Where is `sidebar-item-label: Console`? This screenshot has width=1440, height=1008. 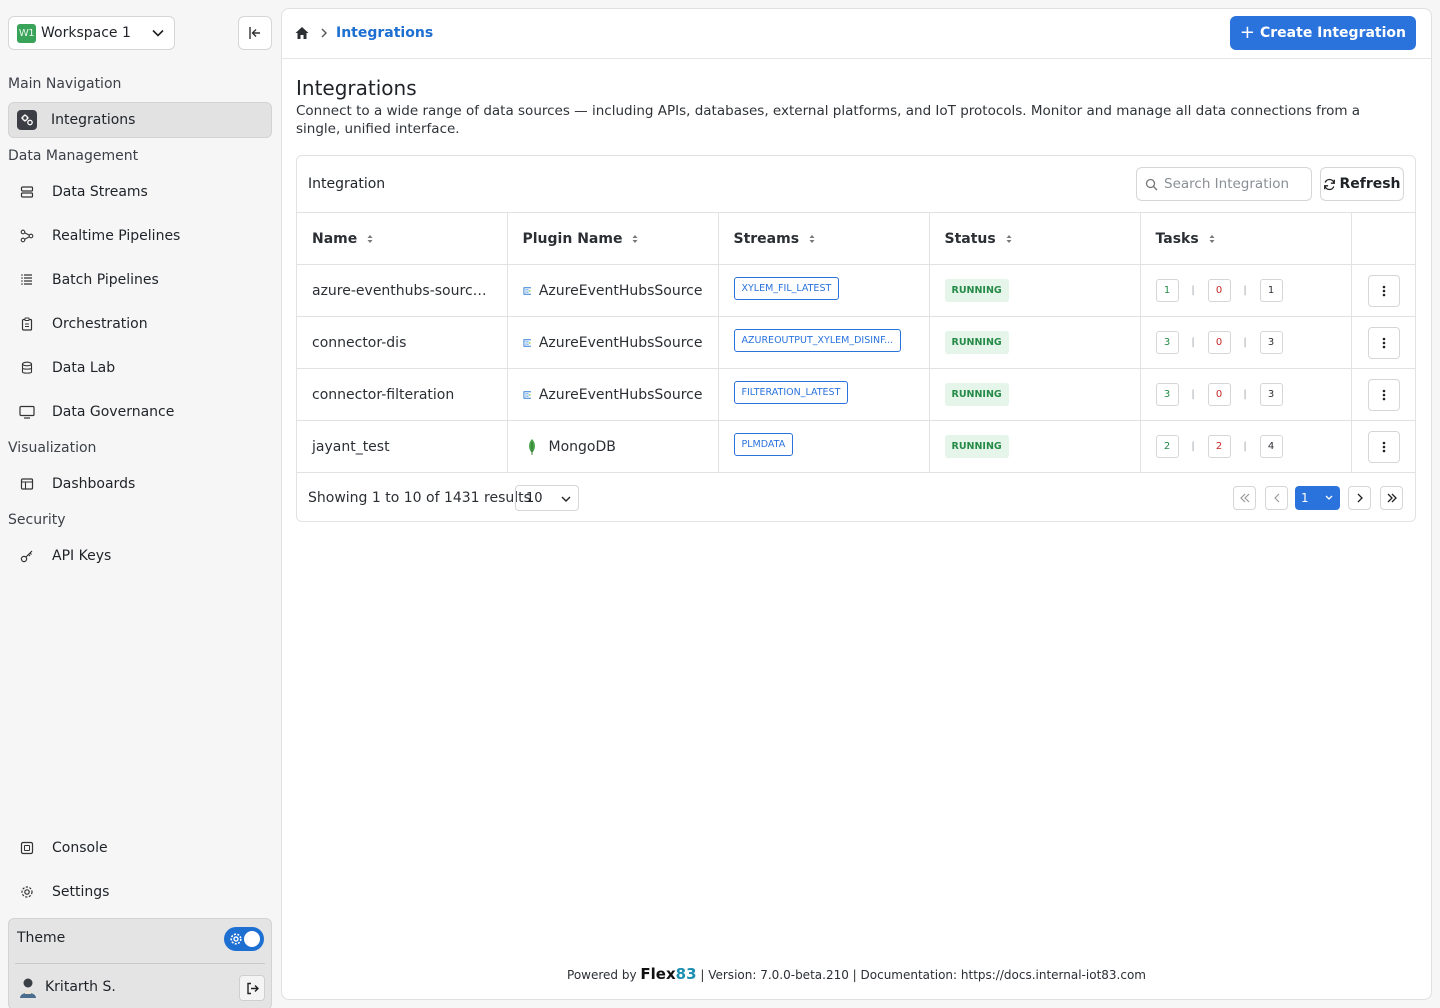
sidebar-item-label: Console is located at coordinates (80, 848).